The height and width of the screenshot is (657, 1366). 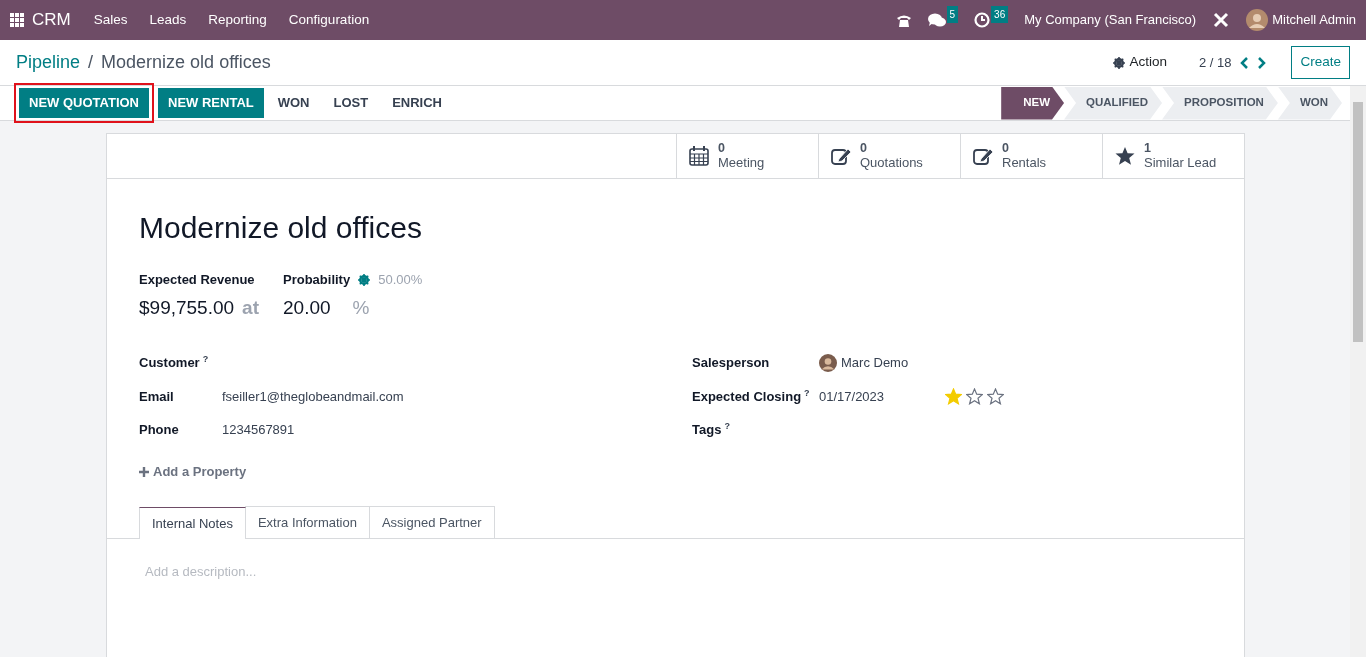 I want to click on smart-button-count: 1, so click(x=1148, y=148).